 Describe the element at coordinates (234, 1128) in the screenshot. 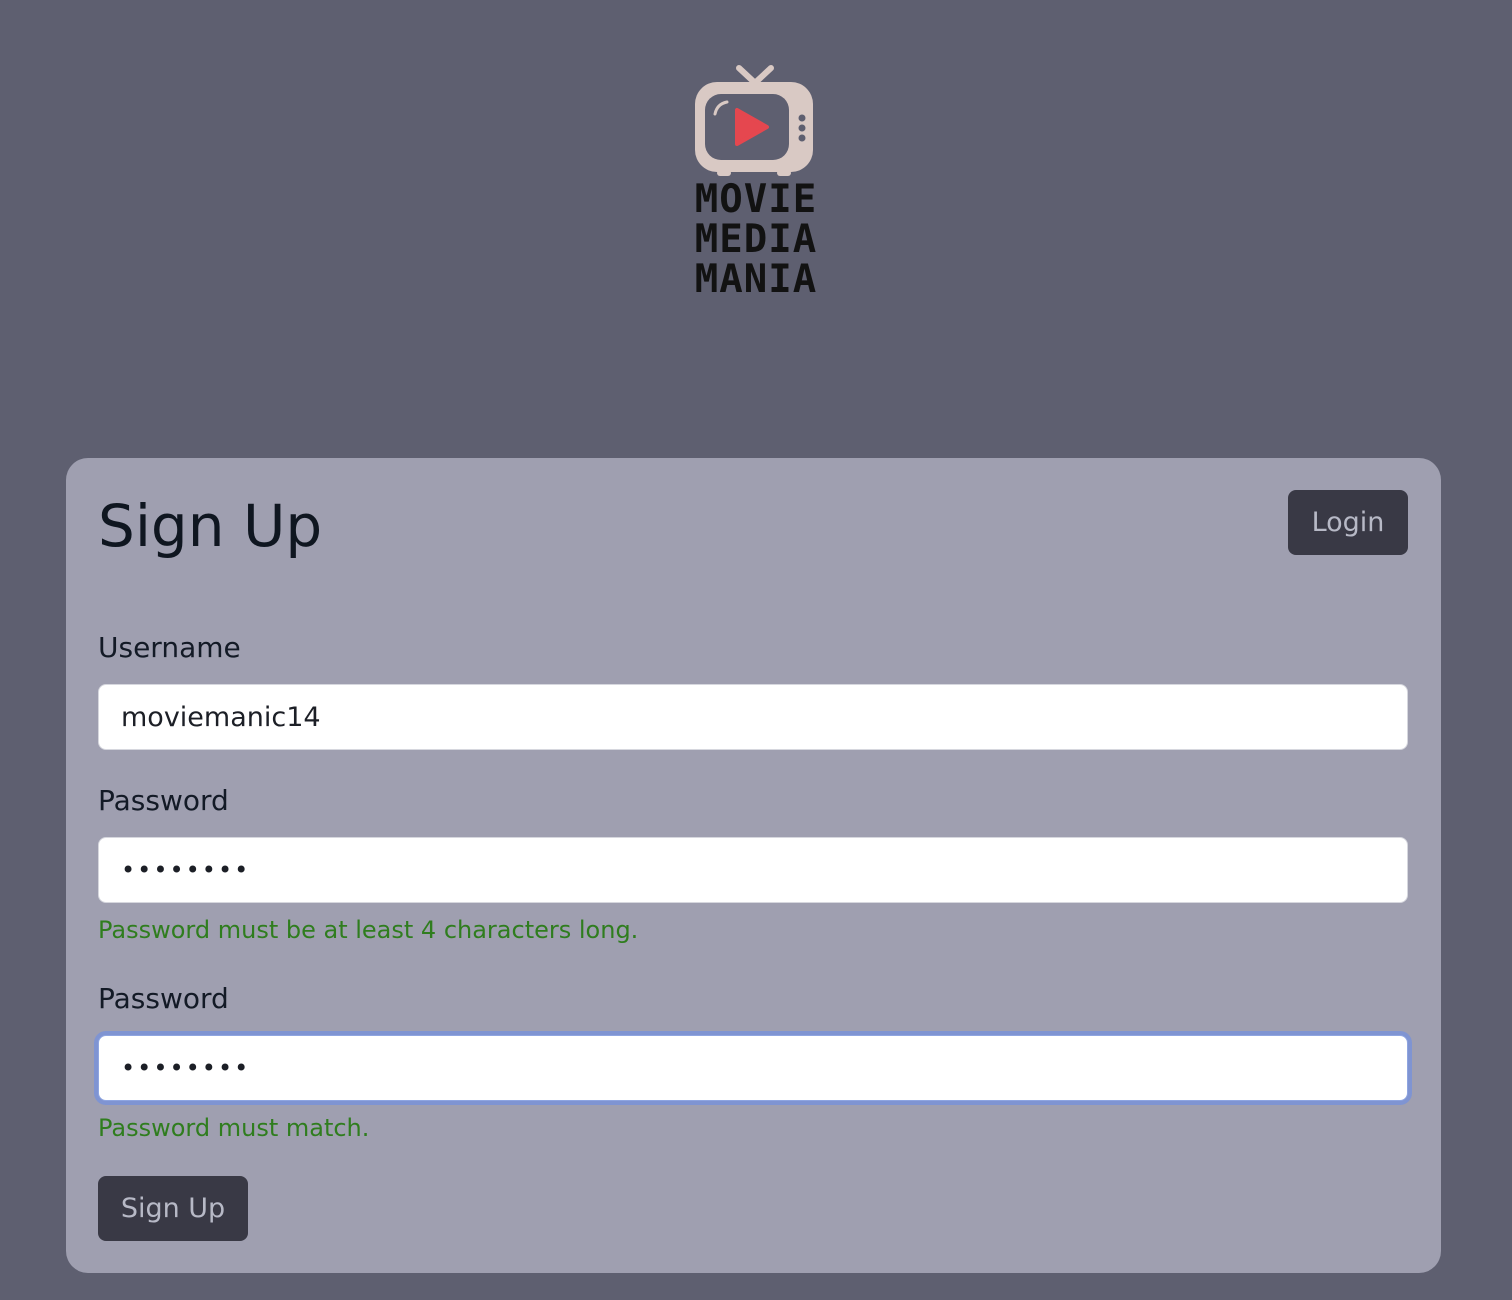

I see `password-match-hint: Password must match.` at that location.